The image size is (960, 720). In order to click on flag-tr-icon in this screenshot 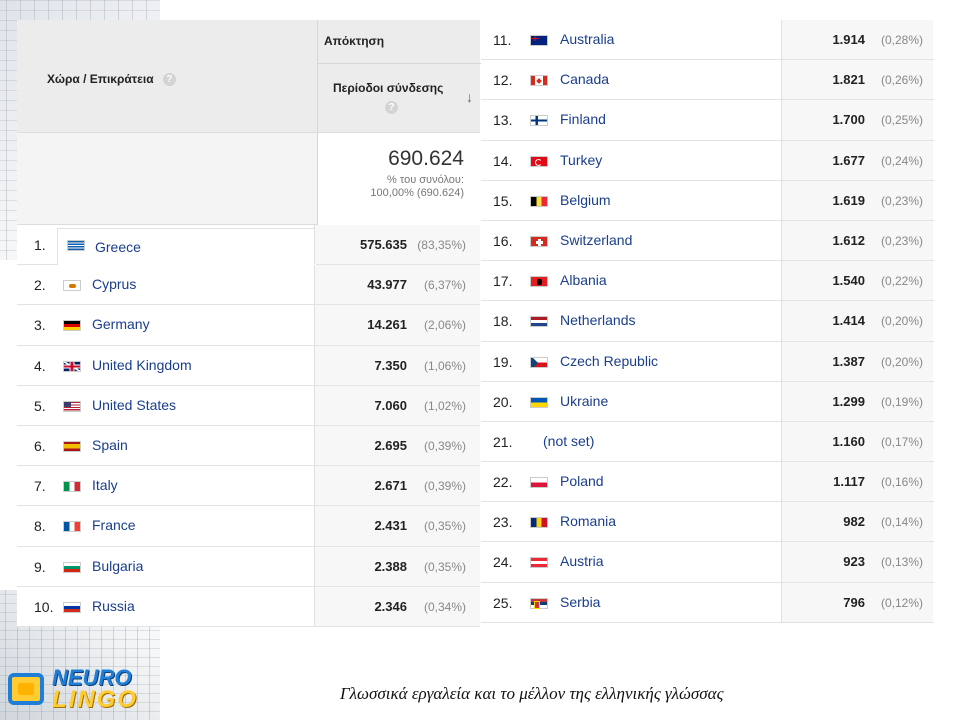, I will do `click(539, 161)`.